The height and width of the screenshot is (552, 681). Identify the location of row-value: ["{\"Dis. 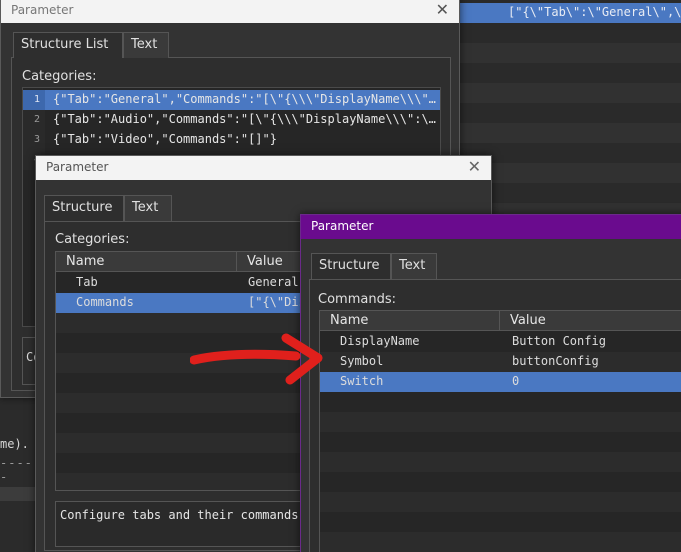
(276, 302).